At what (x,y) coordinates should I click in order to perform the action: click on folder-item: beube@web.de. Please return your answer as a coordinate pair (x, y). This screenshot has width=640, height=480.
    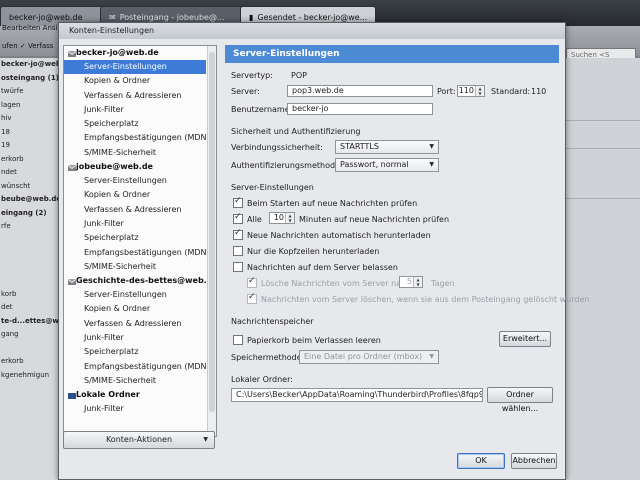
    Looking at the image, I should click on (31, 200).